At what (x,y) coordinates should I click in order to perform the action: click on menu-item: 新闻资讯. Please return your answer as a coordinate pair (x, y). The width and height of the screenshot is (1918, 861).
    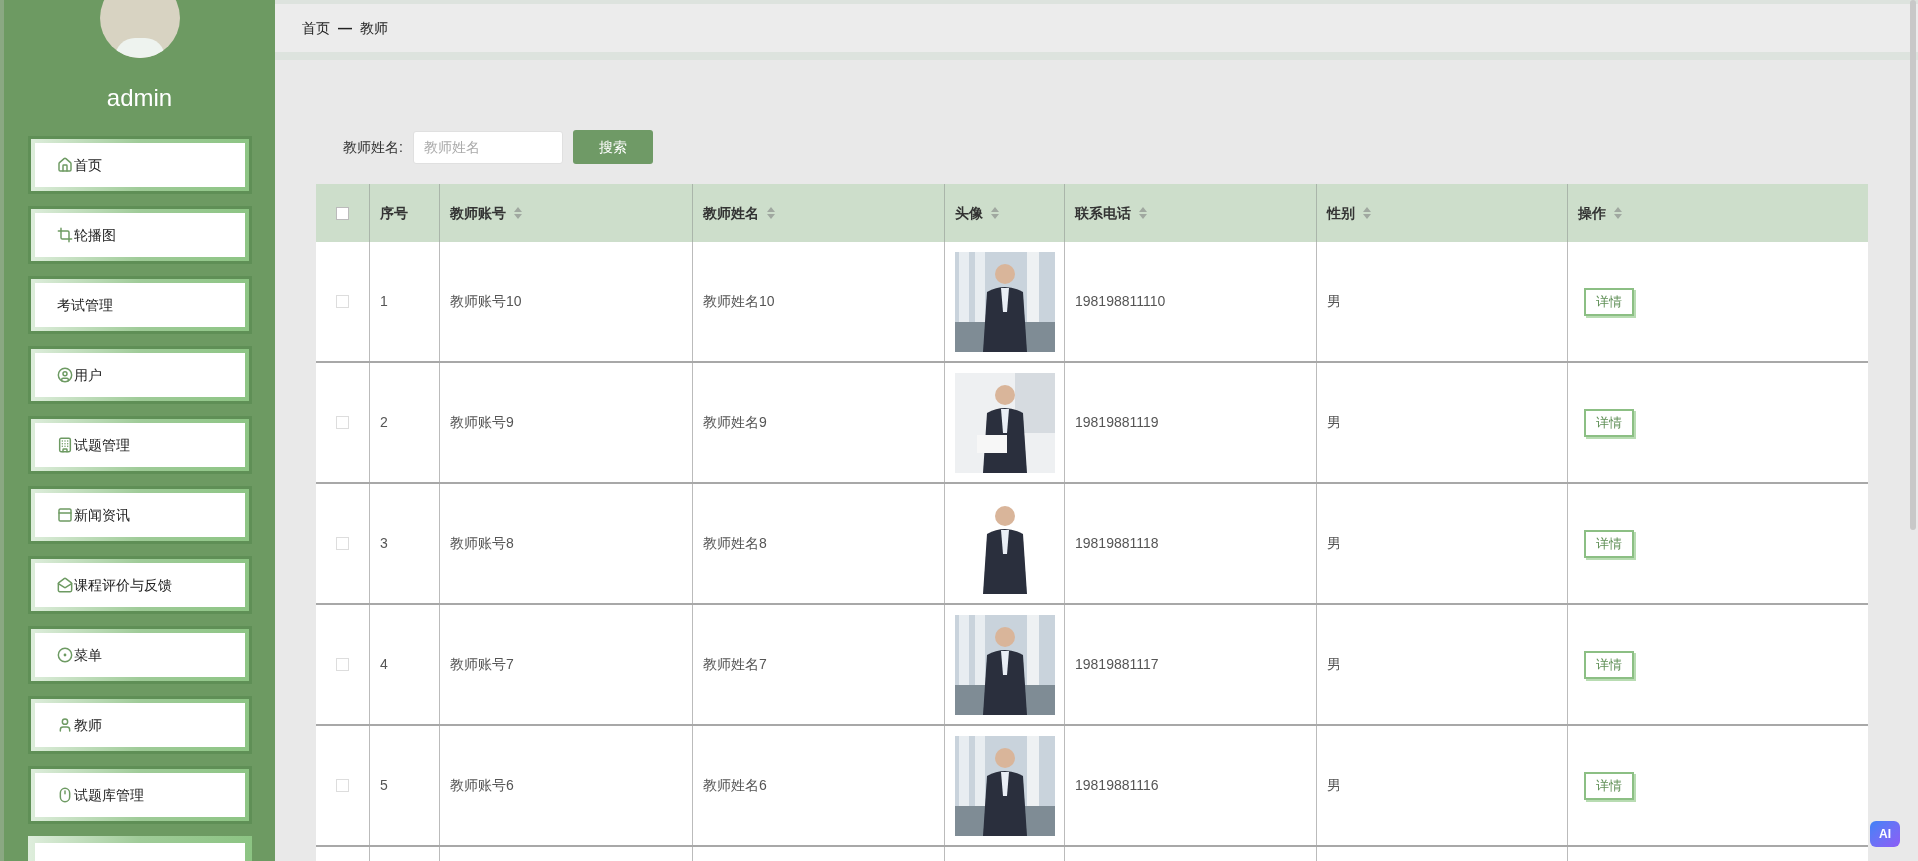
    Looking at the image, I should click on (139, 515).